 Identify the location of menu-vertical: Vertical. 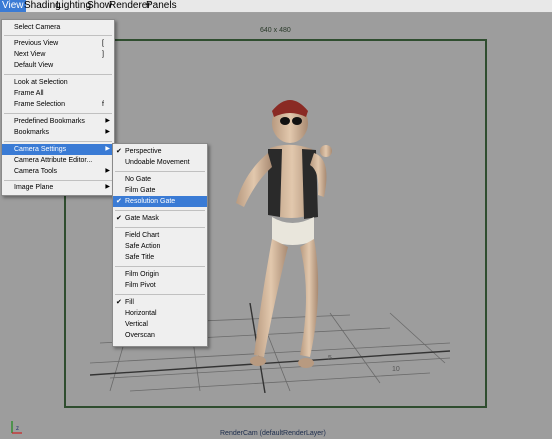
(160, 324).